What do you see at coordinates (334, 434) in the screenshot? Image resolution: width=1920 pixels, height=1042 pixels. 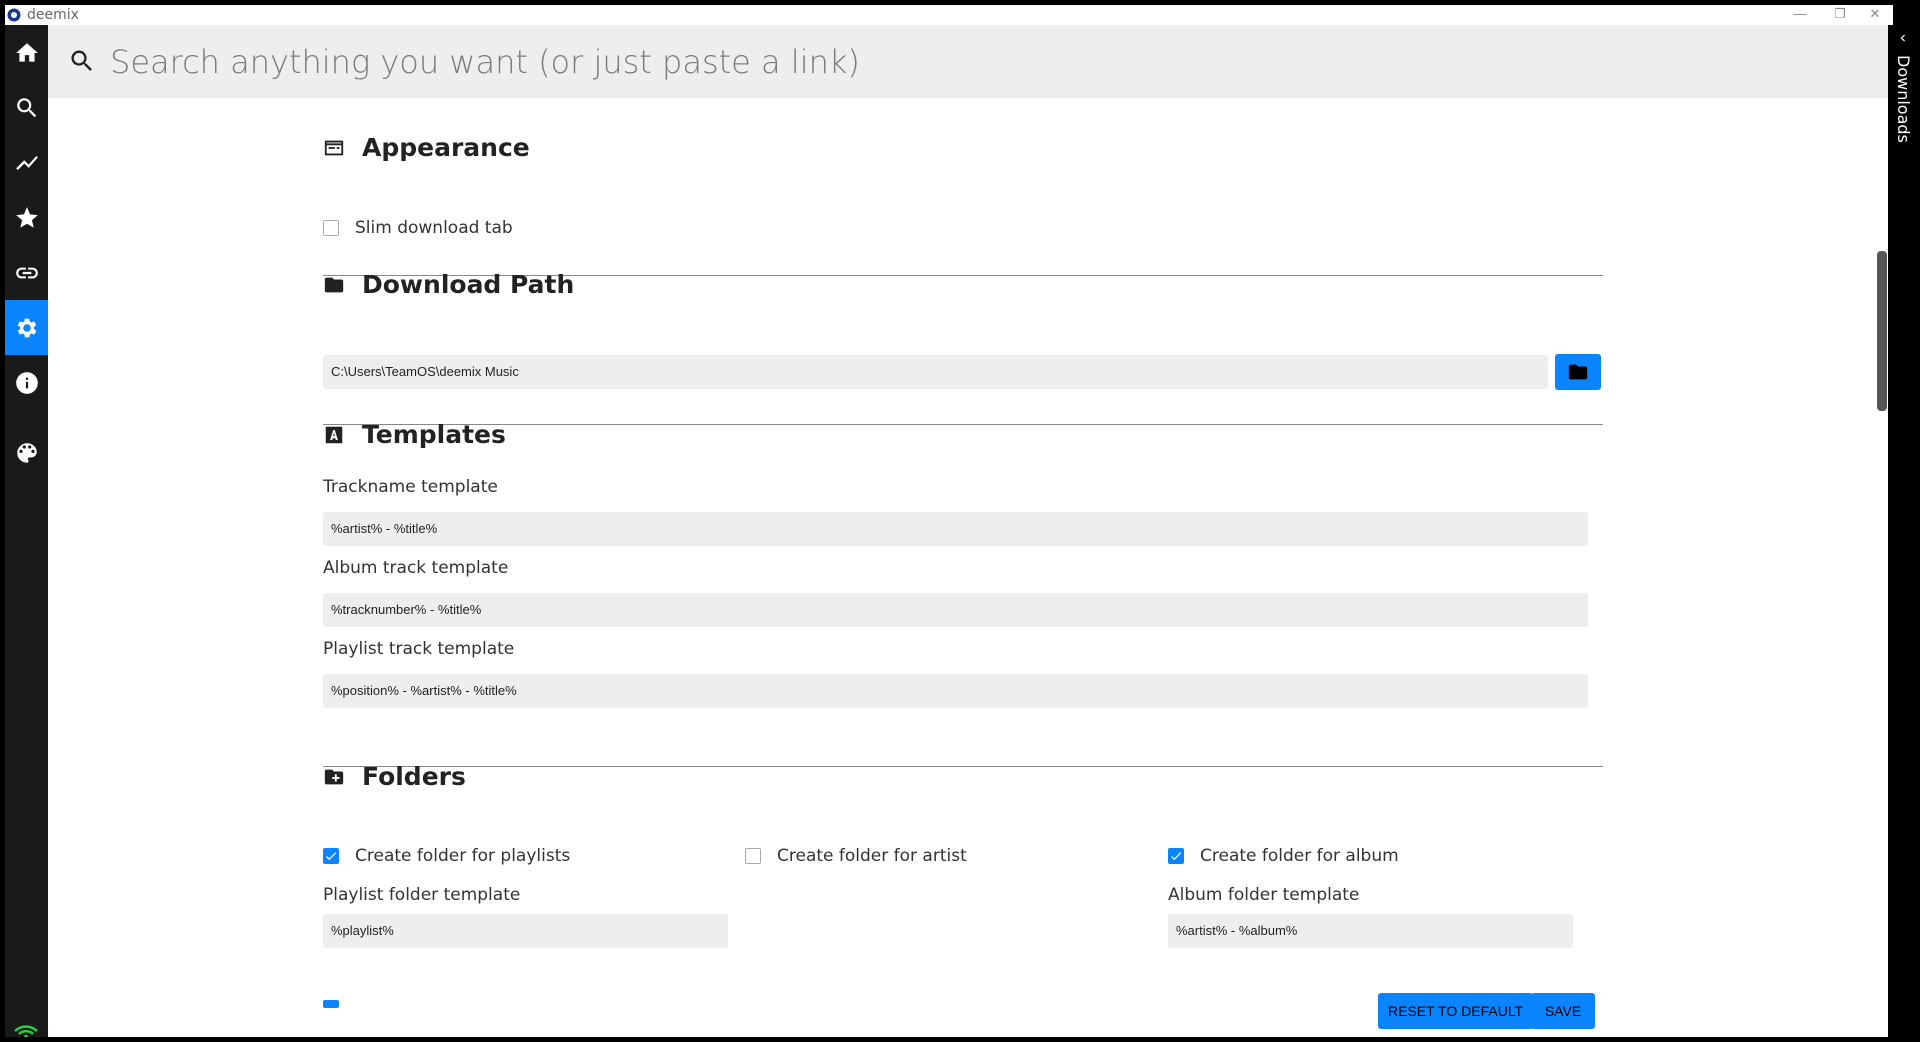 I see `text-format-icon` at bounding box center [334, 434].